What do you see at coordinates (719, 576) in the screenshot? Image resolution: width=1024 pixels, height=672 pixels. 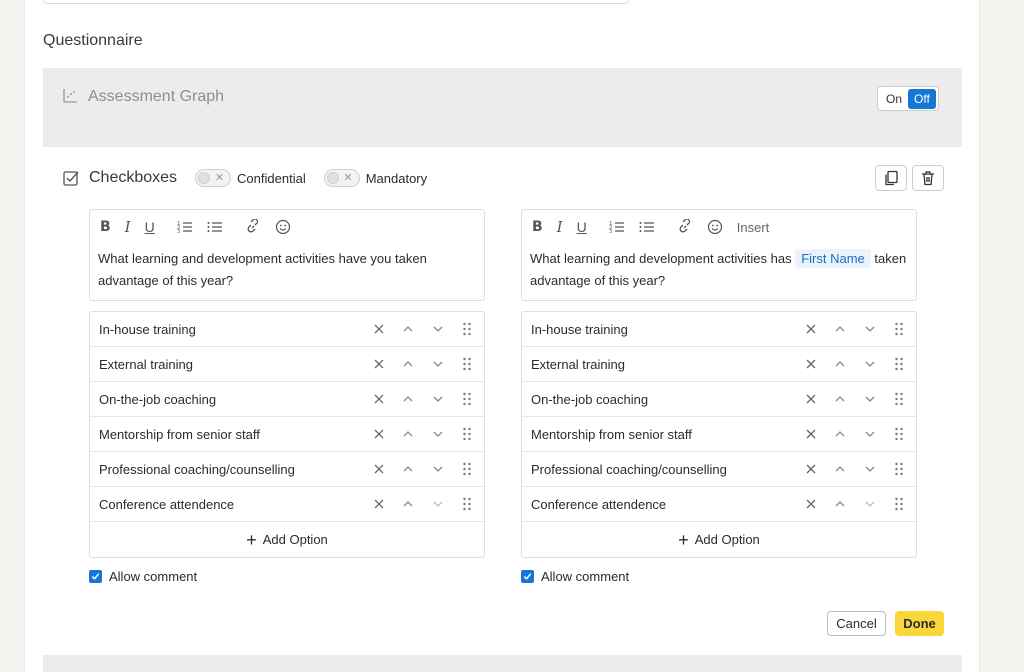 I see `right-allow-comment: Allow comment` at bounding box center [719, 576].